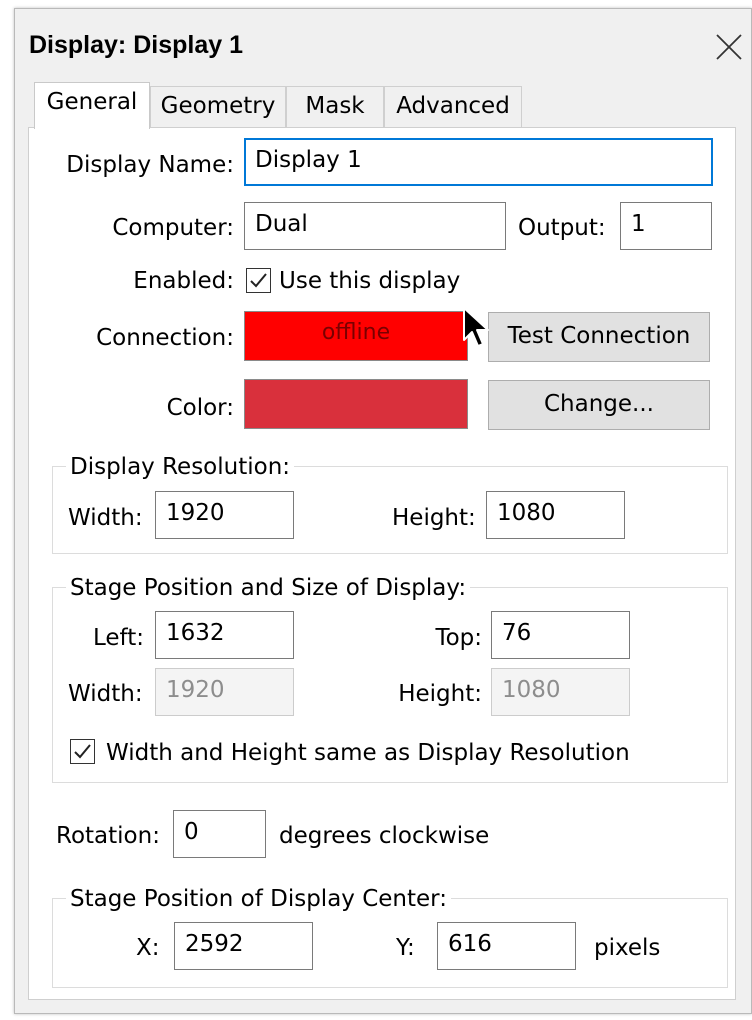 The image size is (752, 1020). What do you see at coordinates (108, 836) in the screenshot?
I see `rotation-label: Rotation:` at bounding box center [108, 836].